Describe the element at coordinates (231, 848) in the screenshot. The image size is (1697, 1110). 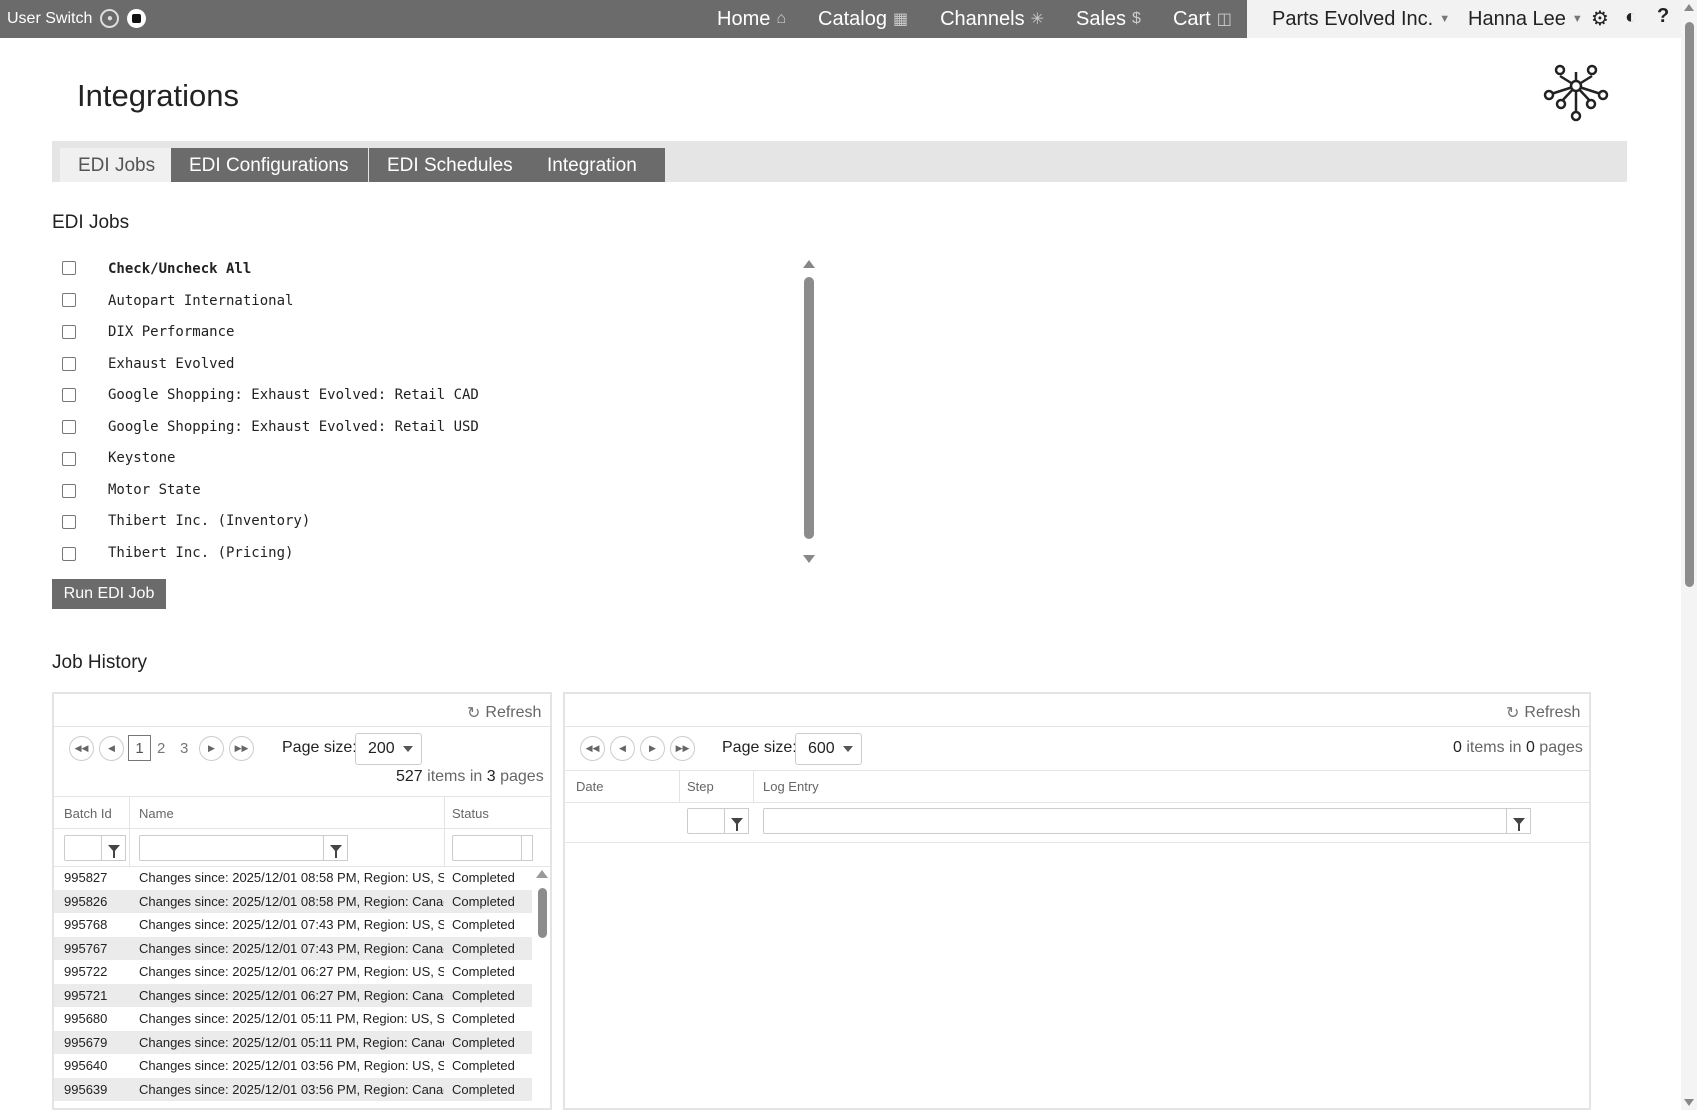
I see `name-filter-input` at that location.